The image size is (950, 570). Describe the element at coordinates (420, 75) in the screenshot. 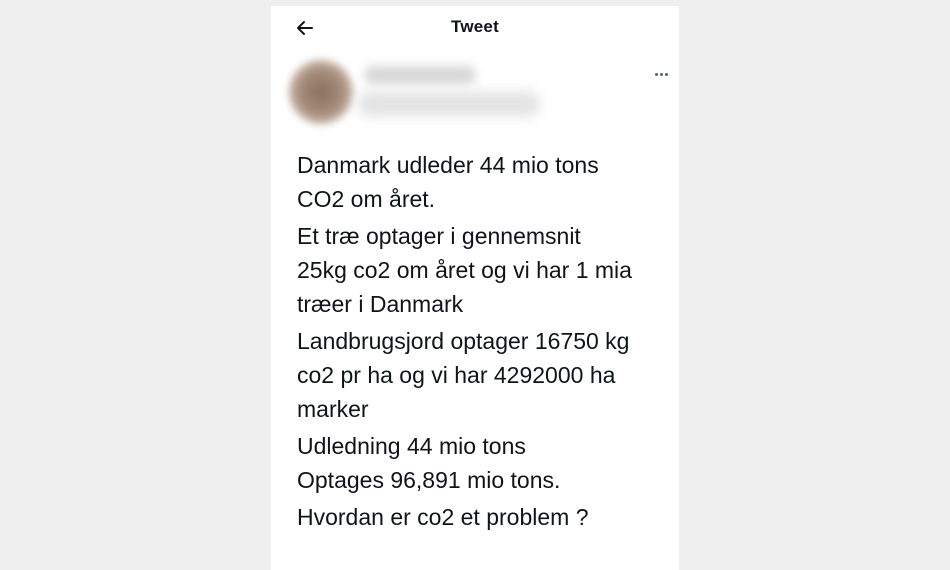

I see `author-name-blurred` at that location.